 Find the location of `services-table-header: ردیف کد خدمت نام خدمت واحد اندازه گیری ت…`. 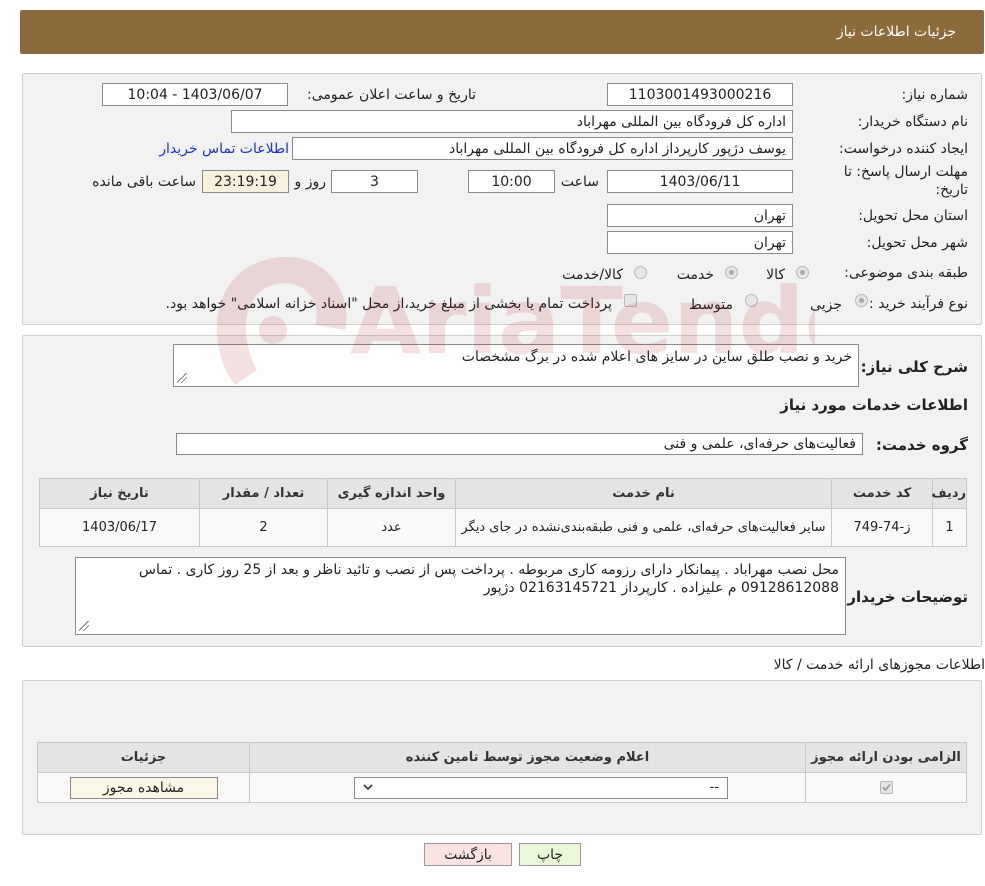

services-table-header: ردیف کد خدمت نام خدمت واحد اندازه گیری ت… is located at coordinates (503, 493).